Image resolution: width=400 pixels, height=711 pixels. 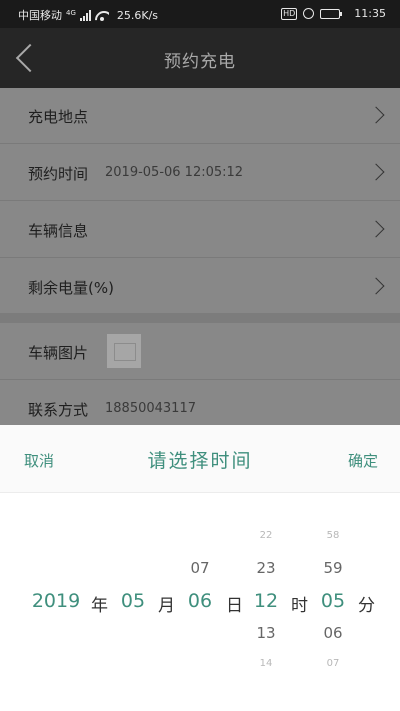 What do you see at coordinates (234, 606) in the screenshot?
I see `day-unit: 日` at bounding box center [234, 606].